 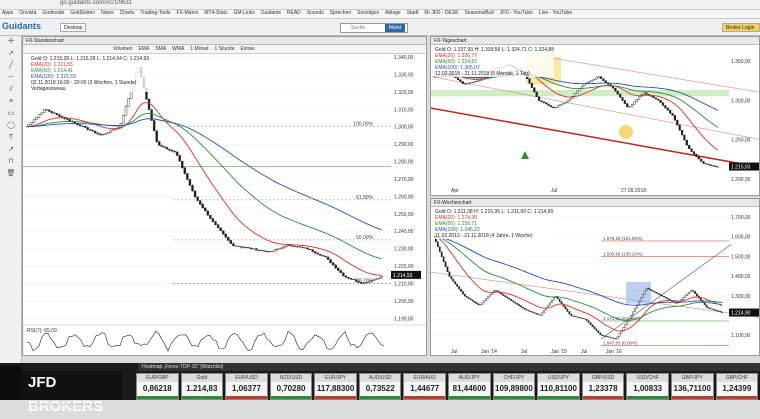 What do you see at coordinates (11, 78) in the screenshot?
I see `horizontal-line-icon: ─` at bounding box center [11, 78].